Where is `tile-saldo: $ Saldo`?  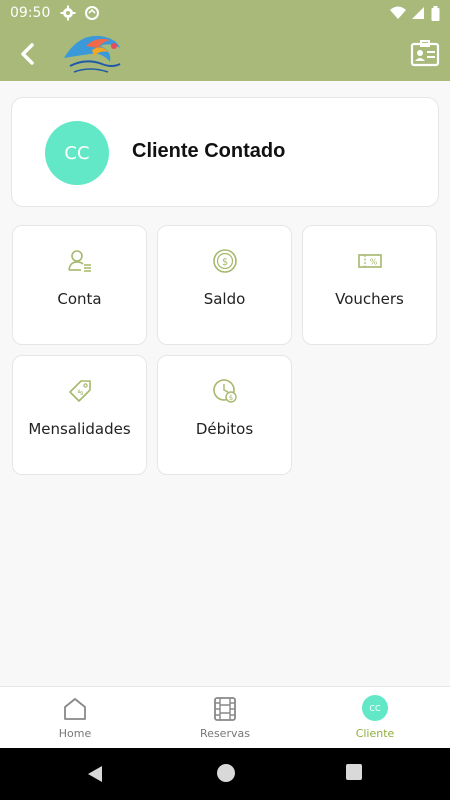
tile-saldo: $ Saldo is located at coordinates (224, 285).